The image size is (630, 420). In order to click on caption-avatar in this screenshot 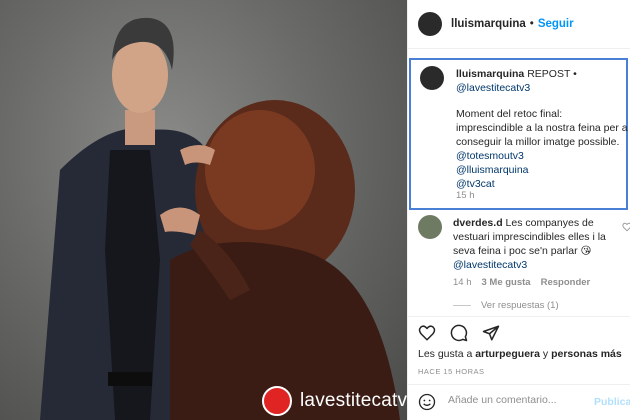, I will do `click(432, 78)`.